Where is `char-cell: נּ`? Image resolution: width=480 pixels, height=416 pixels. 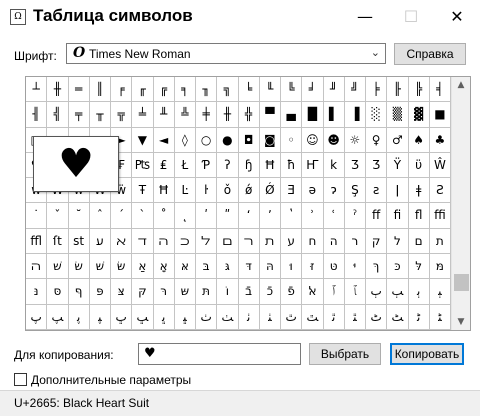
char-cell: נּ is located at coordinates (37, 292).